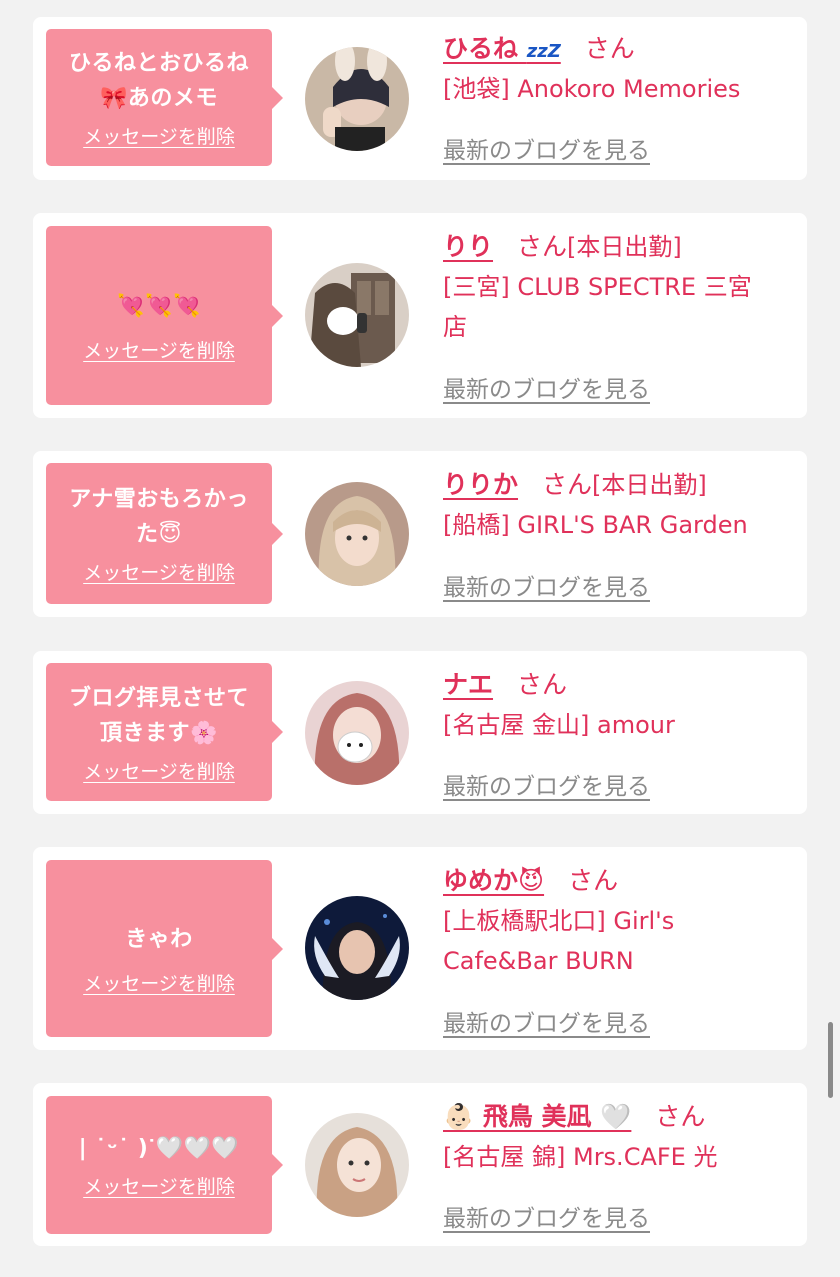 The height and width of the screenshot is (1277, 840). What do you see at coordinates (597, 307) in the screenshot?
I see `shop-name: [三宮] CLUB SPECTRE 三宮 店` at bounding box center [597, 307].